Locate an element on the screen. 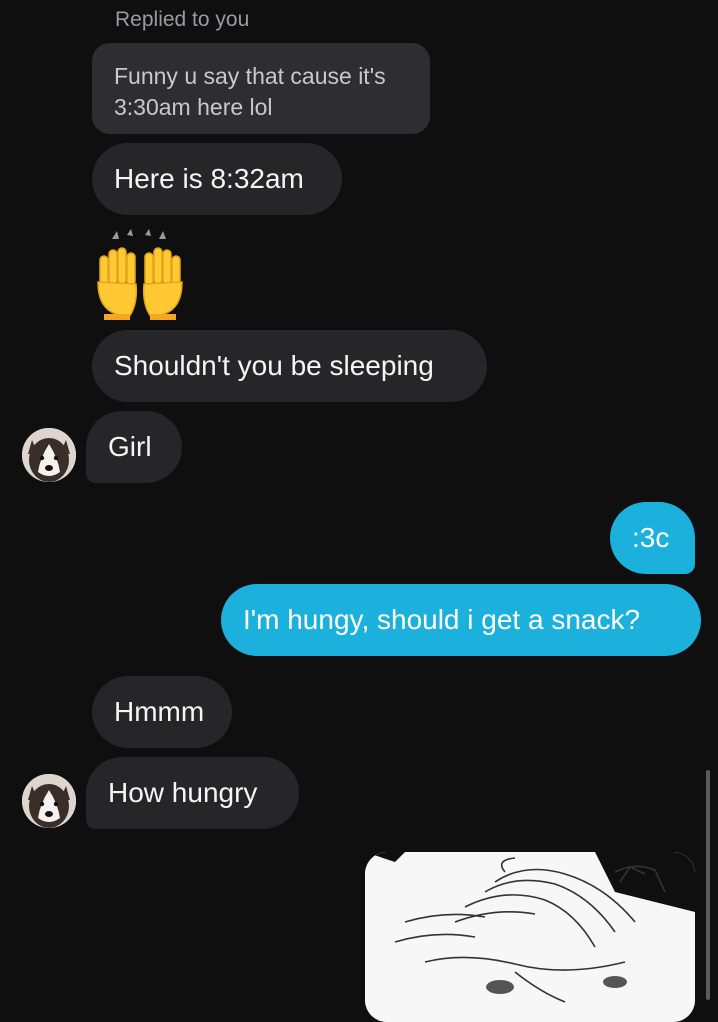  message-bubble: Hmmm is located at coordinates (162, 712).